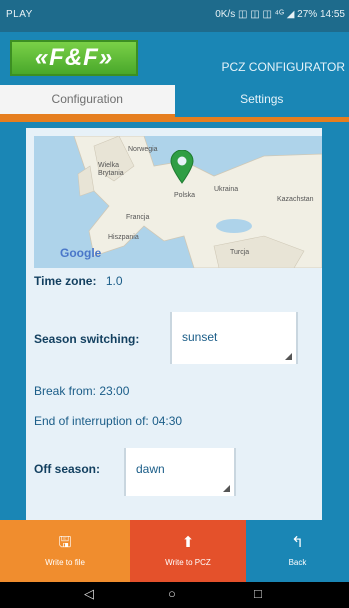  Describe the element at coordinates (81, 253) in the screenshot. I see `google-attribution: Google` at that location.